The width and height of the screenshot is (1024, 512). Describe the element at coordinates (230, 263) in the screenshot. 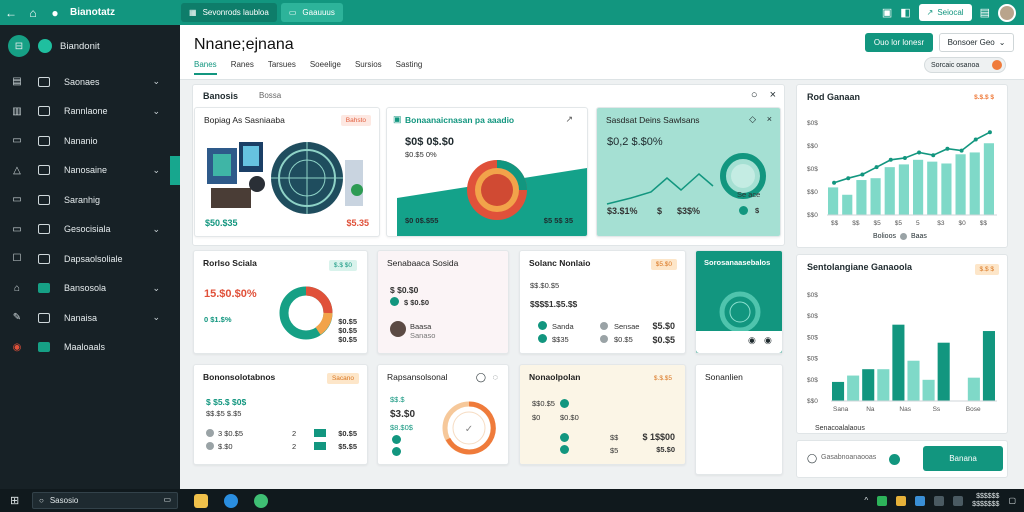

I see `card-title: Rorlso Sciala` at that location.